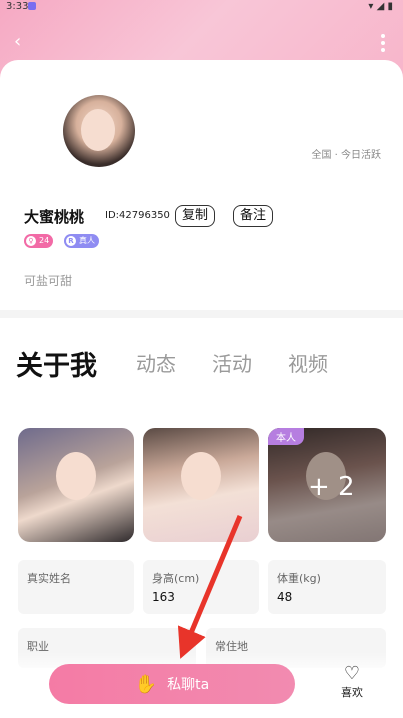  What do you see at coordinates (195, 216) in the screenshot?
I see `copy-id-button: 复制` at bounding box center [195, 216].